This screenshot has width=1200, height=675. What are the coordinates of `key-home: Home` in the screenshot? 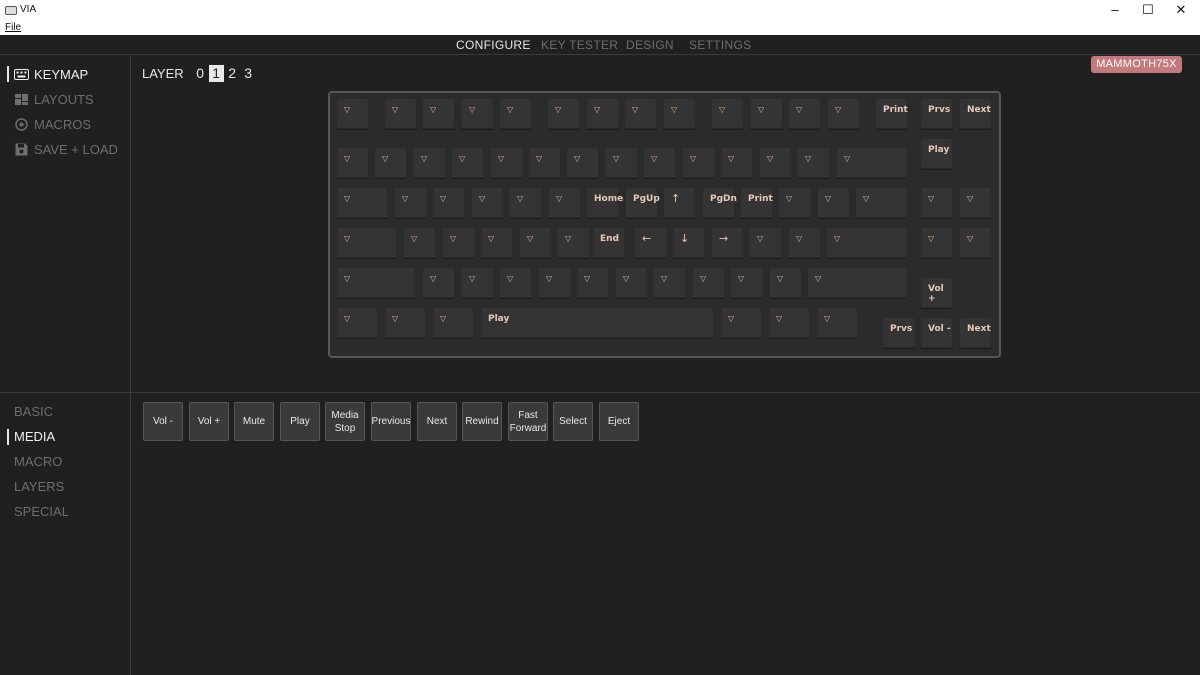 It's located at (604, 202).